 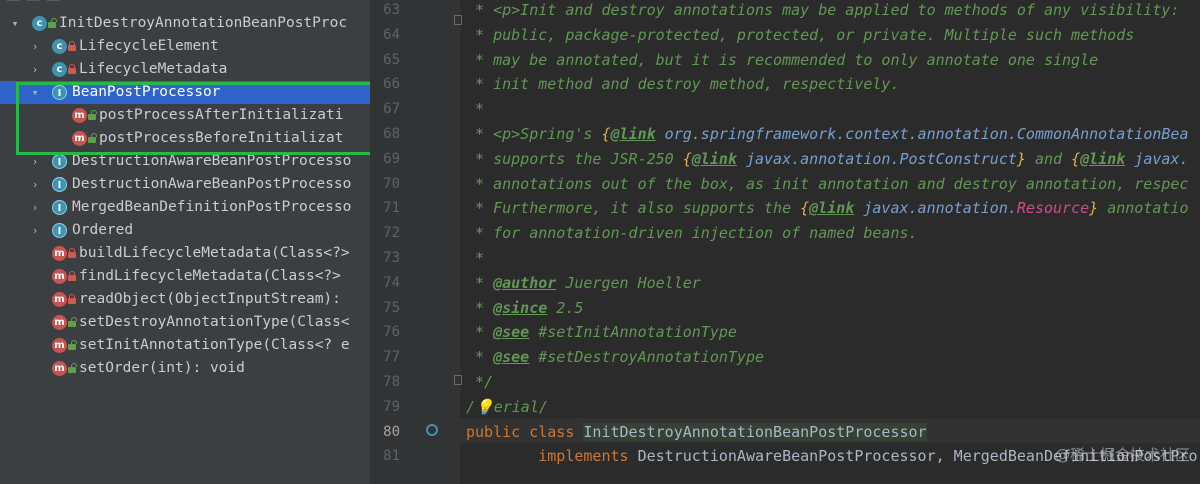 I want to click on code-token: javax.annotation., so click(x=935, y=208).